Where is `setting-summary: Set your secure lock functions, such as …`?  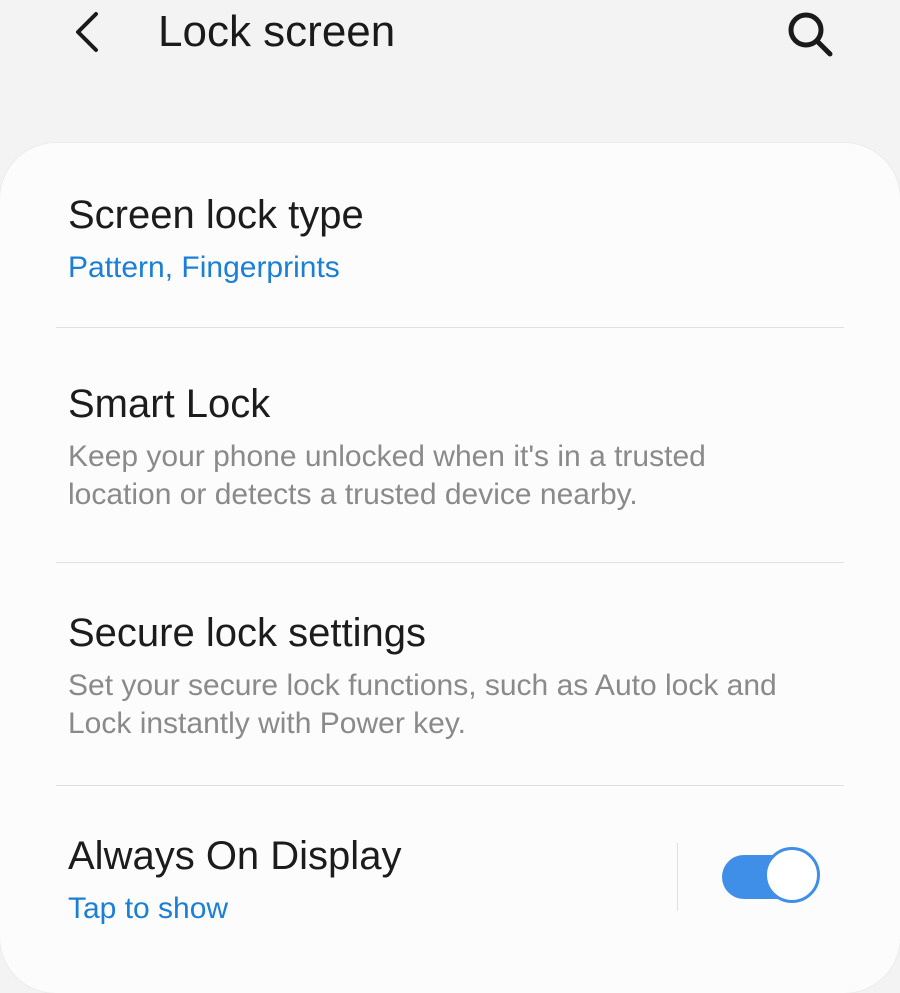
setting-summary: Set your secure lock functions, such as … is located at coordinates (422, 704).